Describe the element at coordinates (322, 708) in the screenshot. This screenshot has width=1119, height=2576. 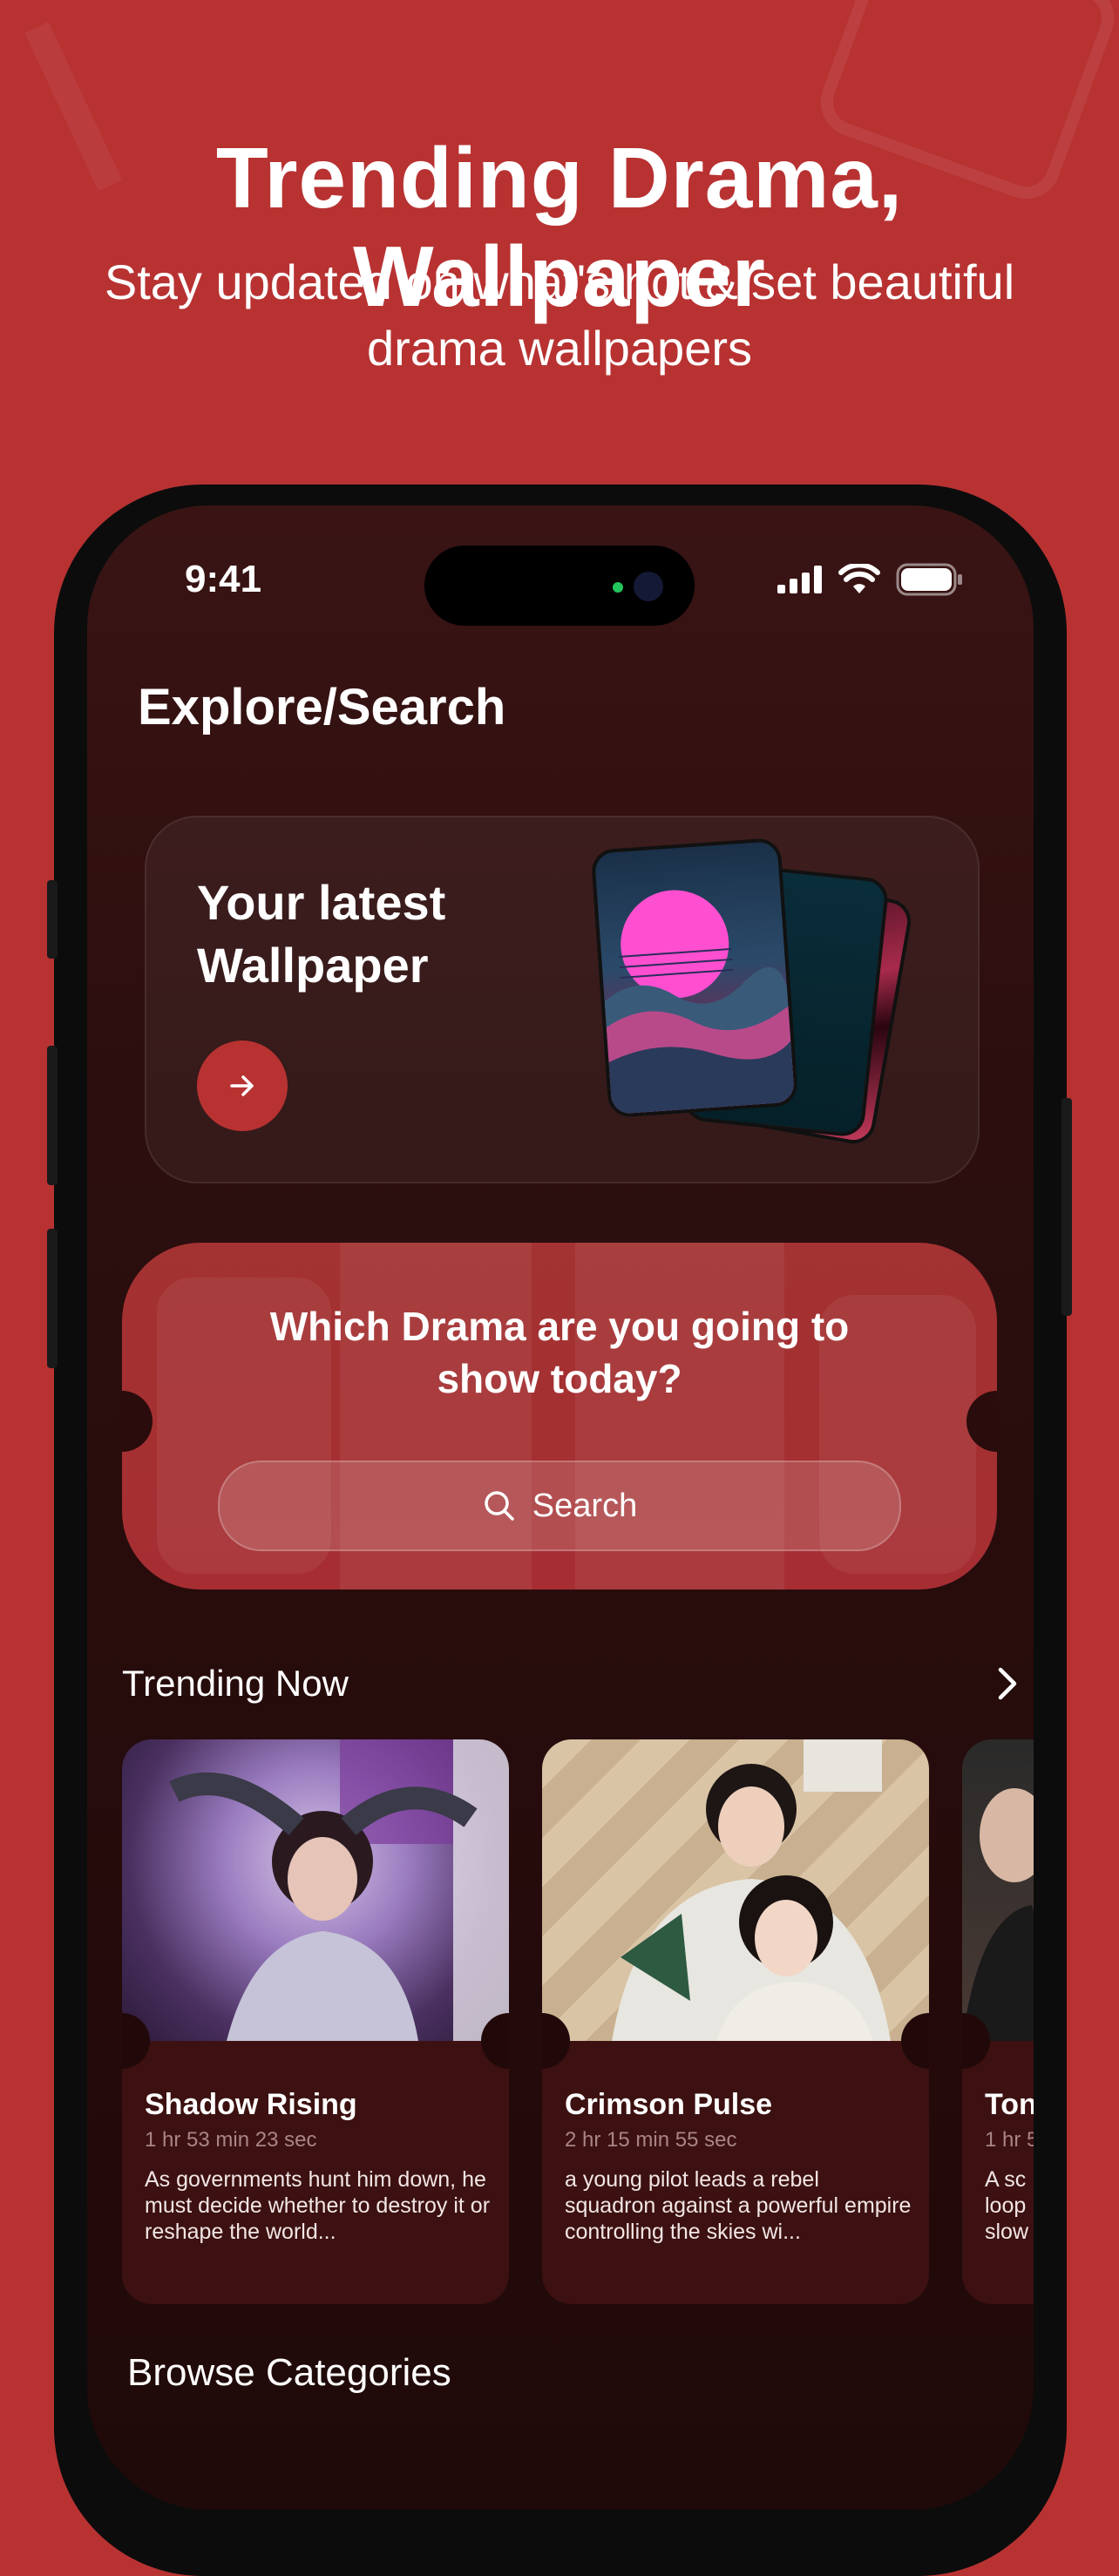
I see `page-title: Explore/Search` at that location.